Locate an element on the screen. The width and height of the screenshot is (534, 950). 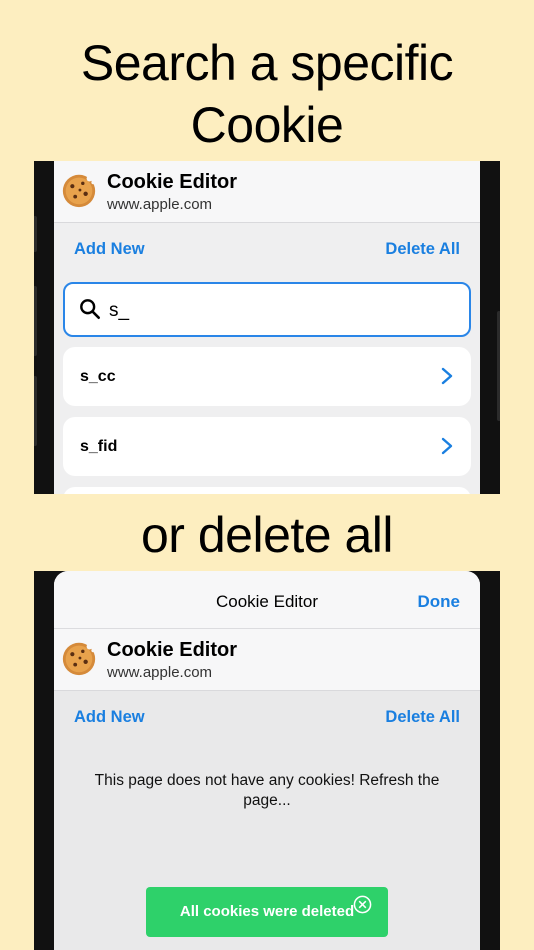
phone-side-button is located at coordinates (35, 234).